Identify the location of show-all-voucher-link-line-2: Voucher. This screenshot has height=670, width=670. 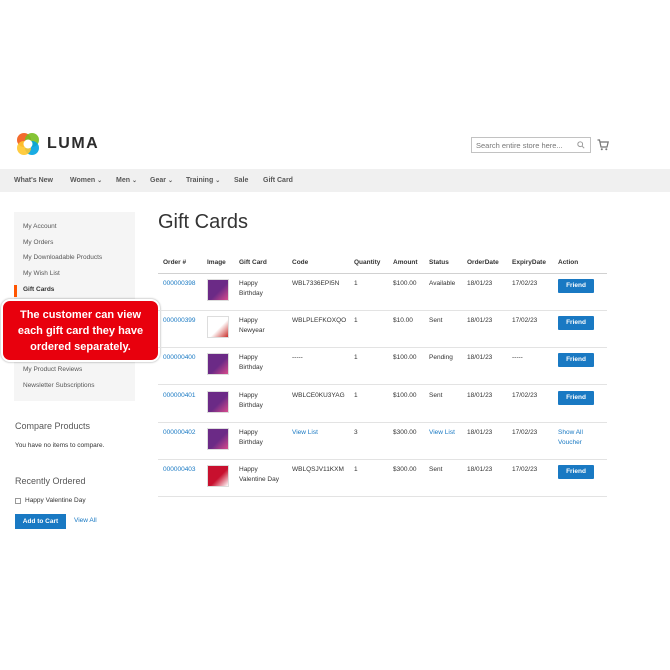
(570, 443).